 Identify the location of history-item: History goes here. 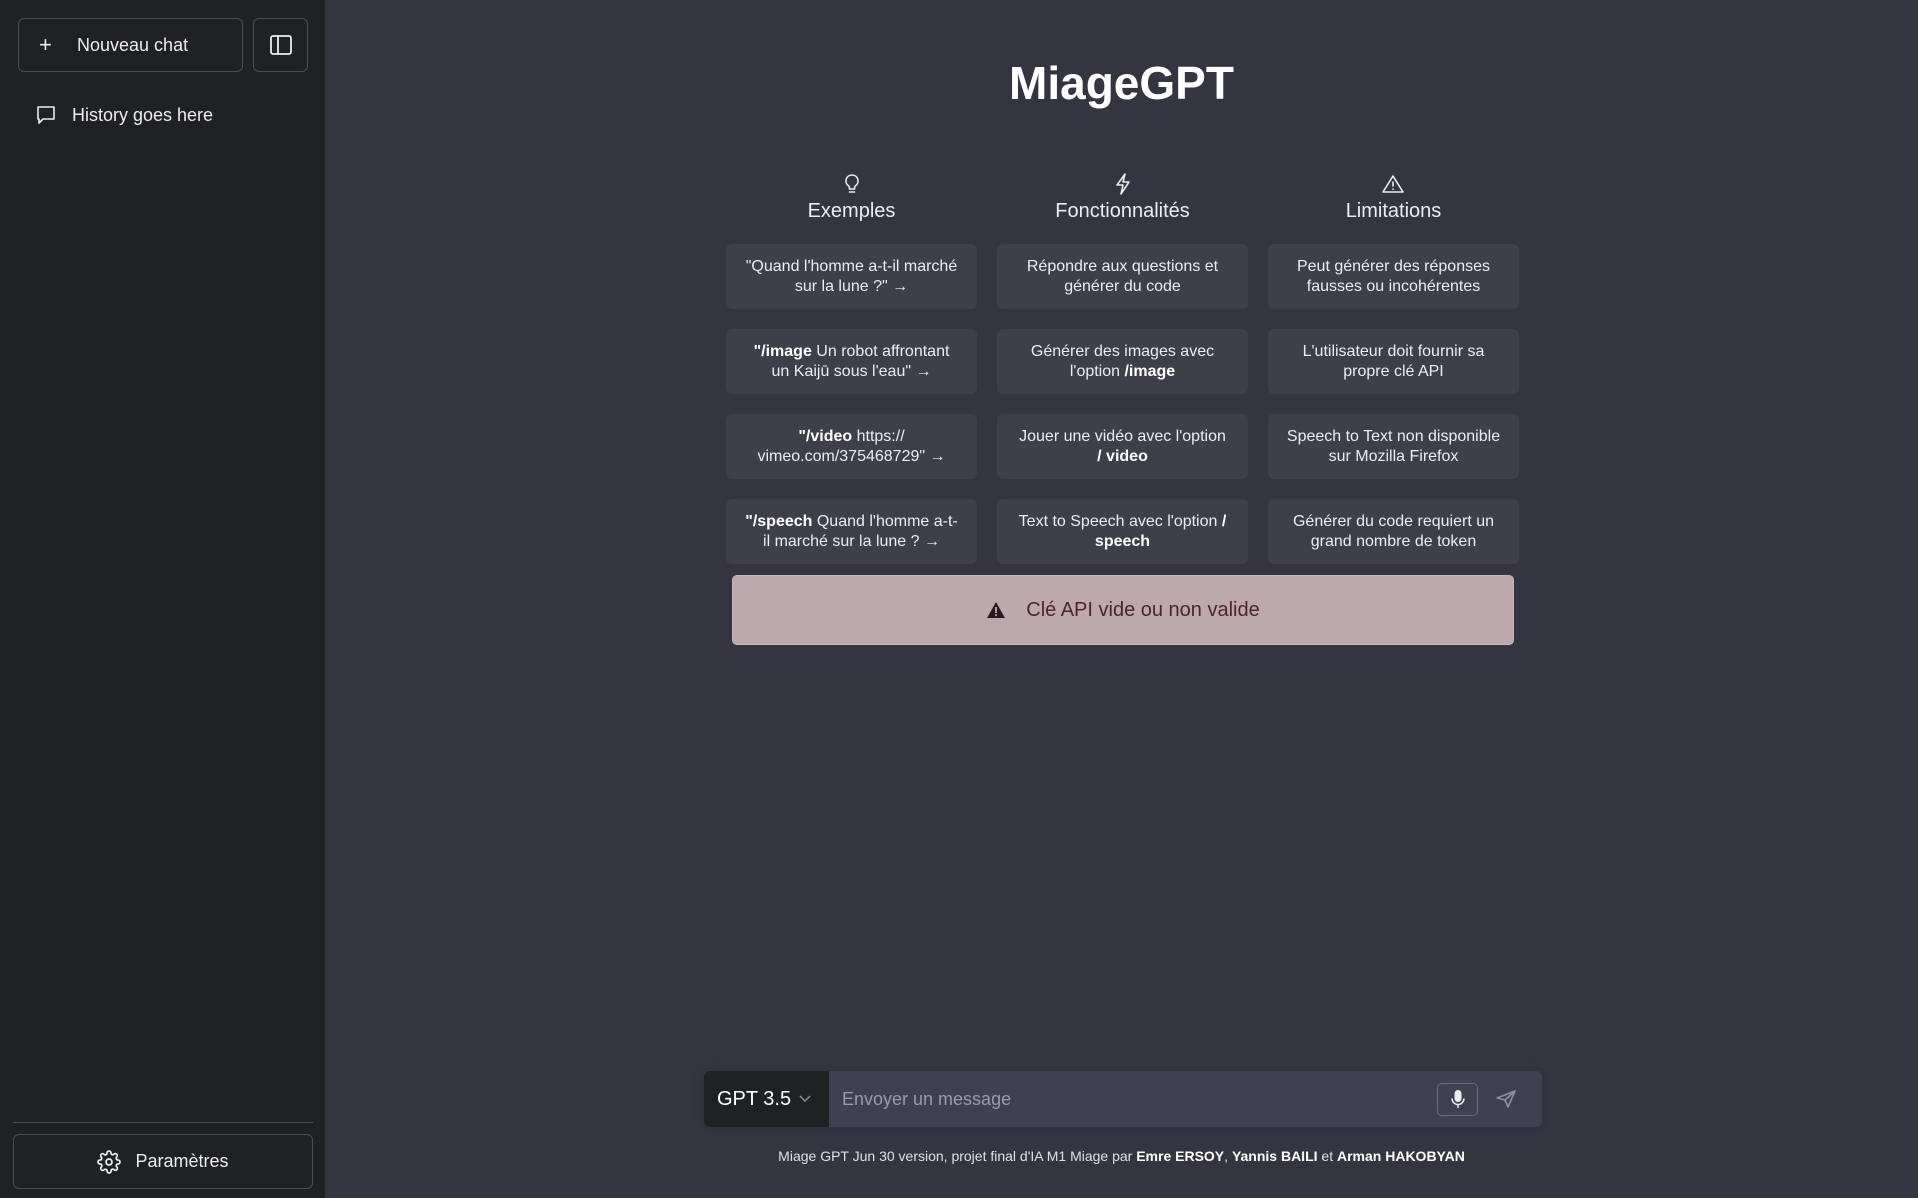
(163, 115).